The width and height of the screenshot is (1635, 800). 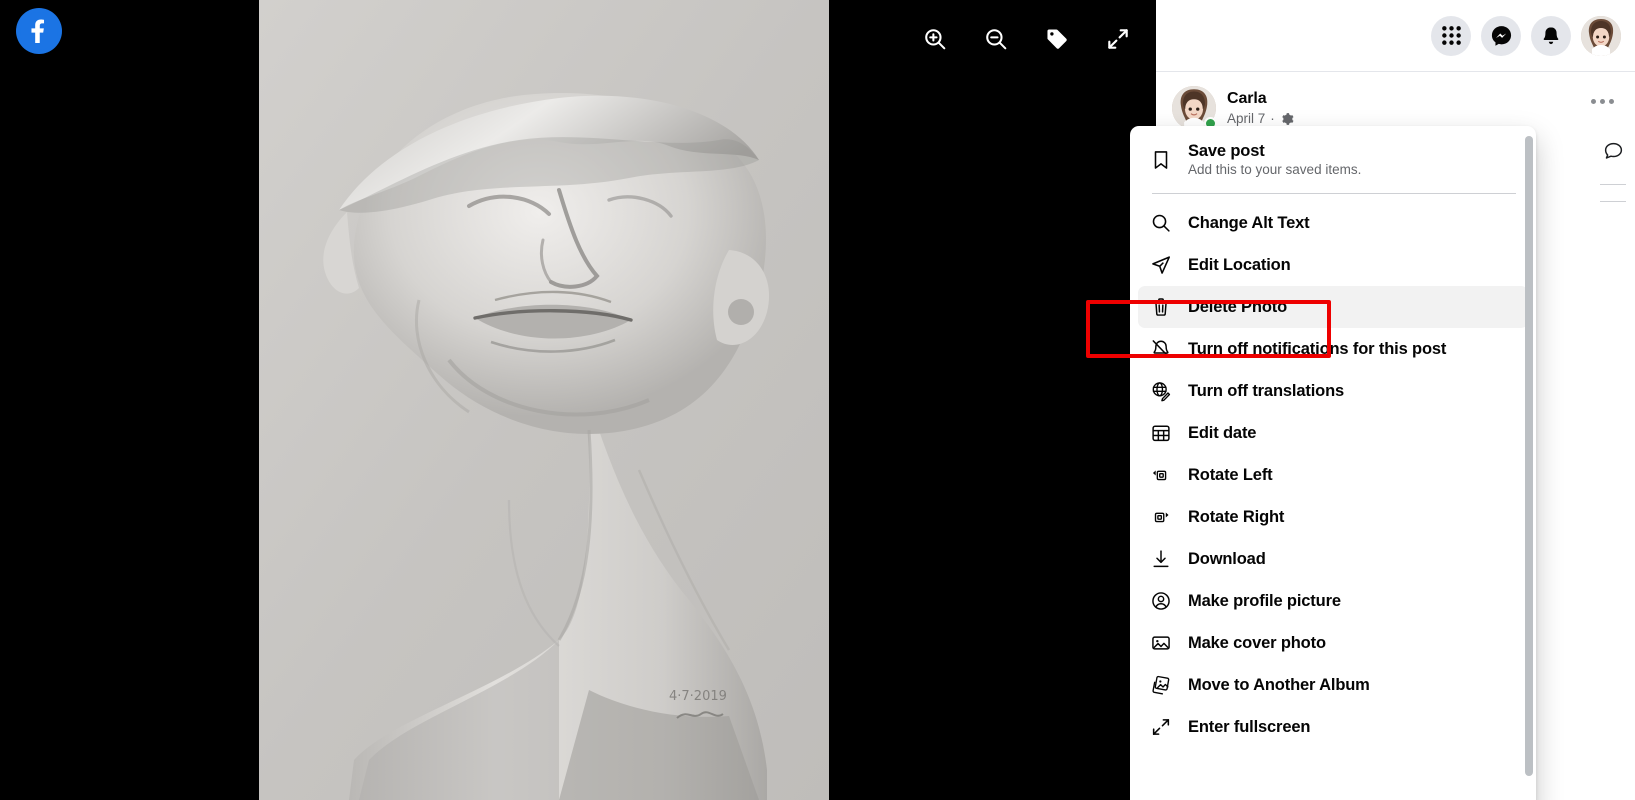 What do you see at coordinates (1601, 35) in the screenshot?
I see `account-avatar` at bounding box center [1601, 35].